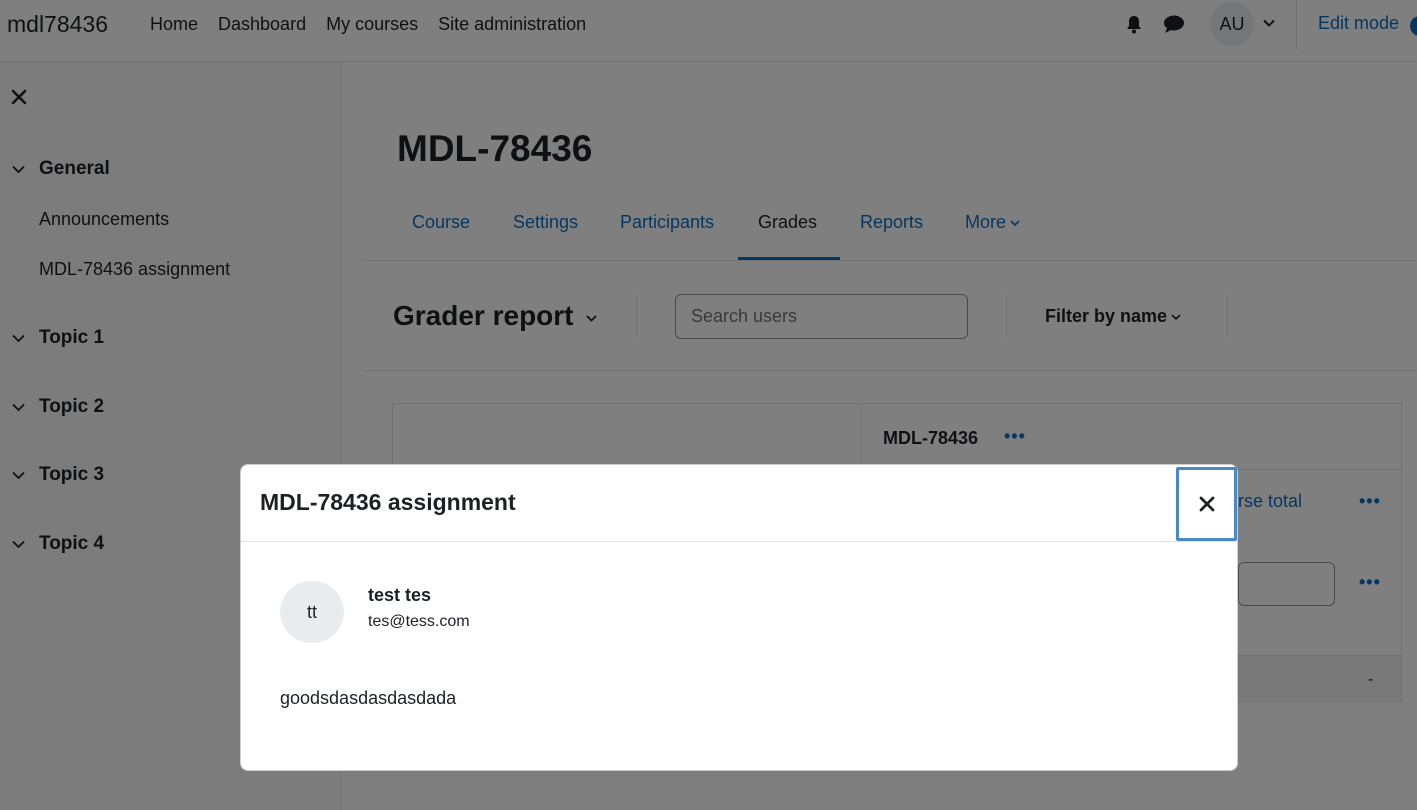  What do you see at coordinates (388, 502) in the screenshot?
I see `modal-title: MDL-78436 assignment` at bounding box center [388, 502].